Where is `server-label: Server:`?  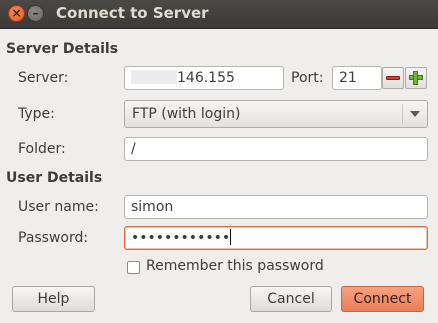 server-label: Server: is located at coordinates (43, 78).